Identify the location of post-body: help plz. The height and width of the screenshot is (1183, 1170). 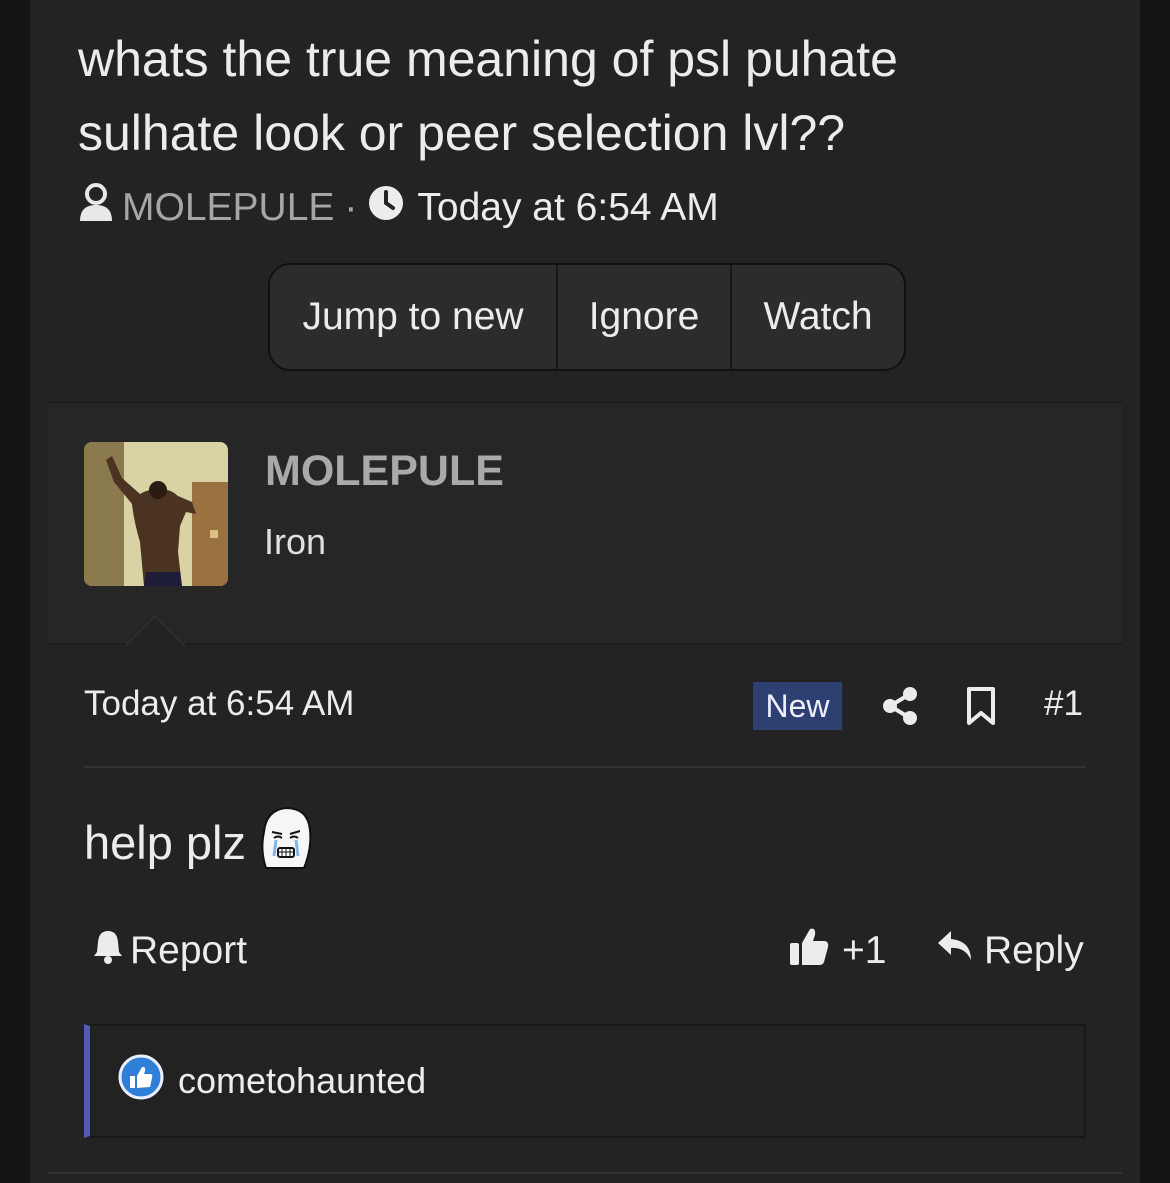
(199, 842).